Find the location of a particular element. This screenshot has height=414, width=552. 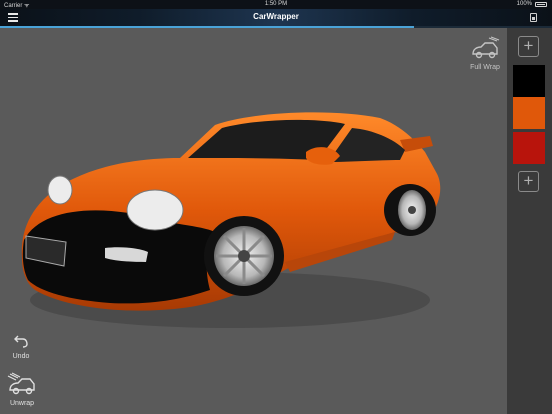

swatch-black is located at coordinates (529, 81).